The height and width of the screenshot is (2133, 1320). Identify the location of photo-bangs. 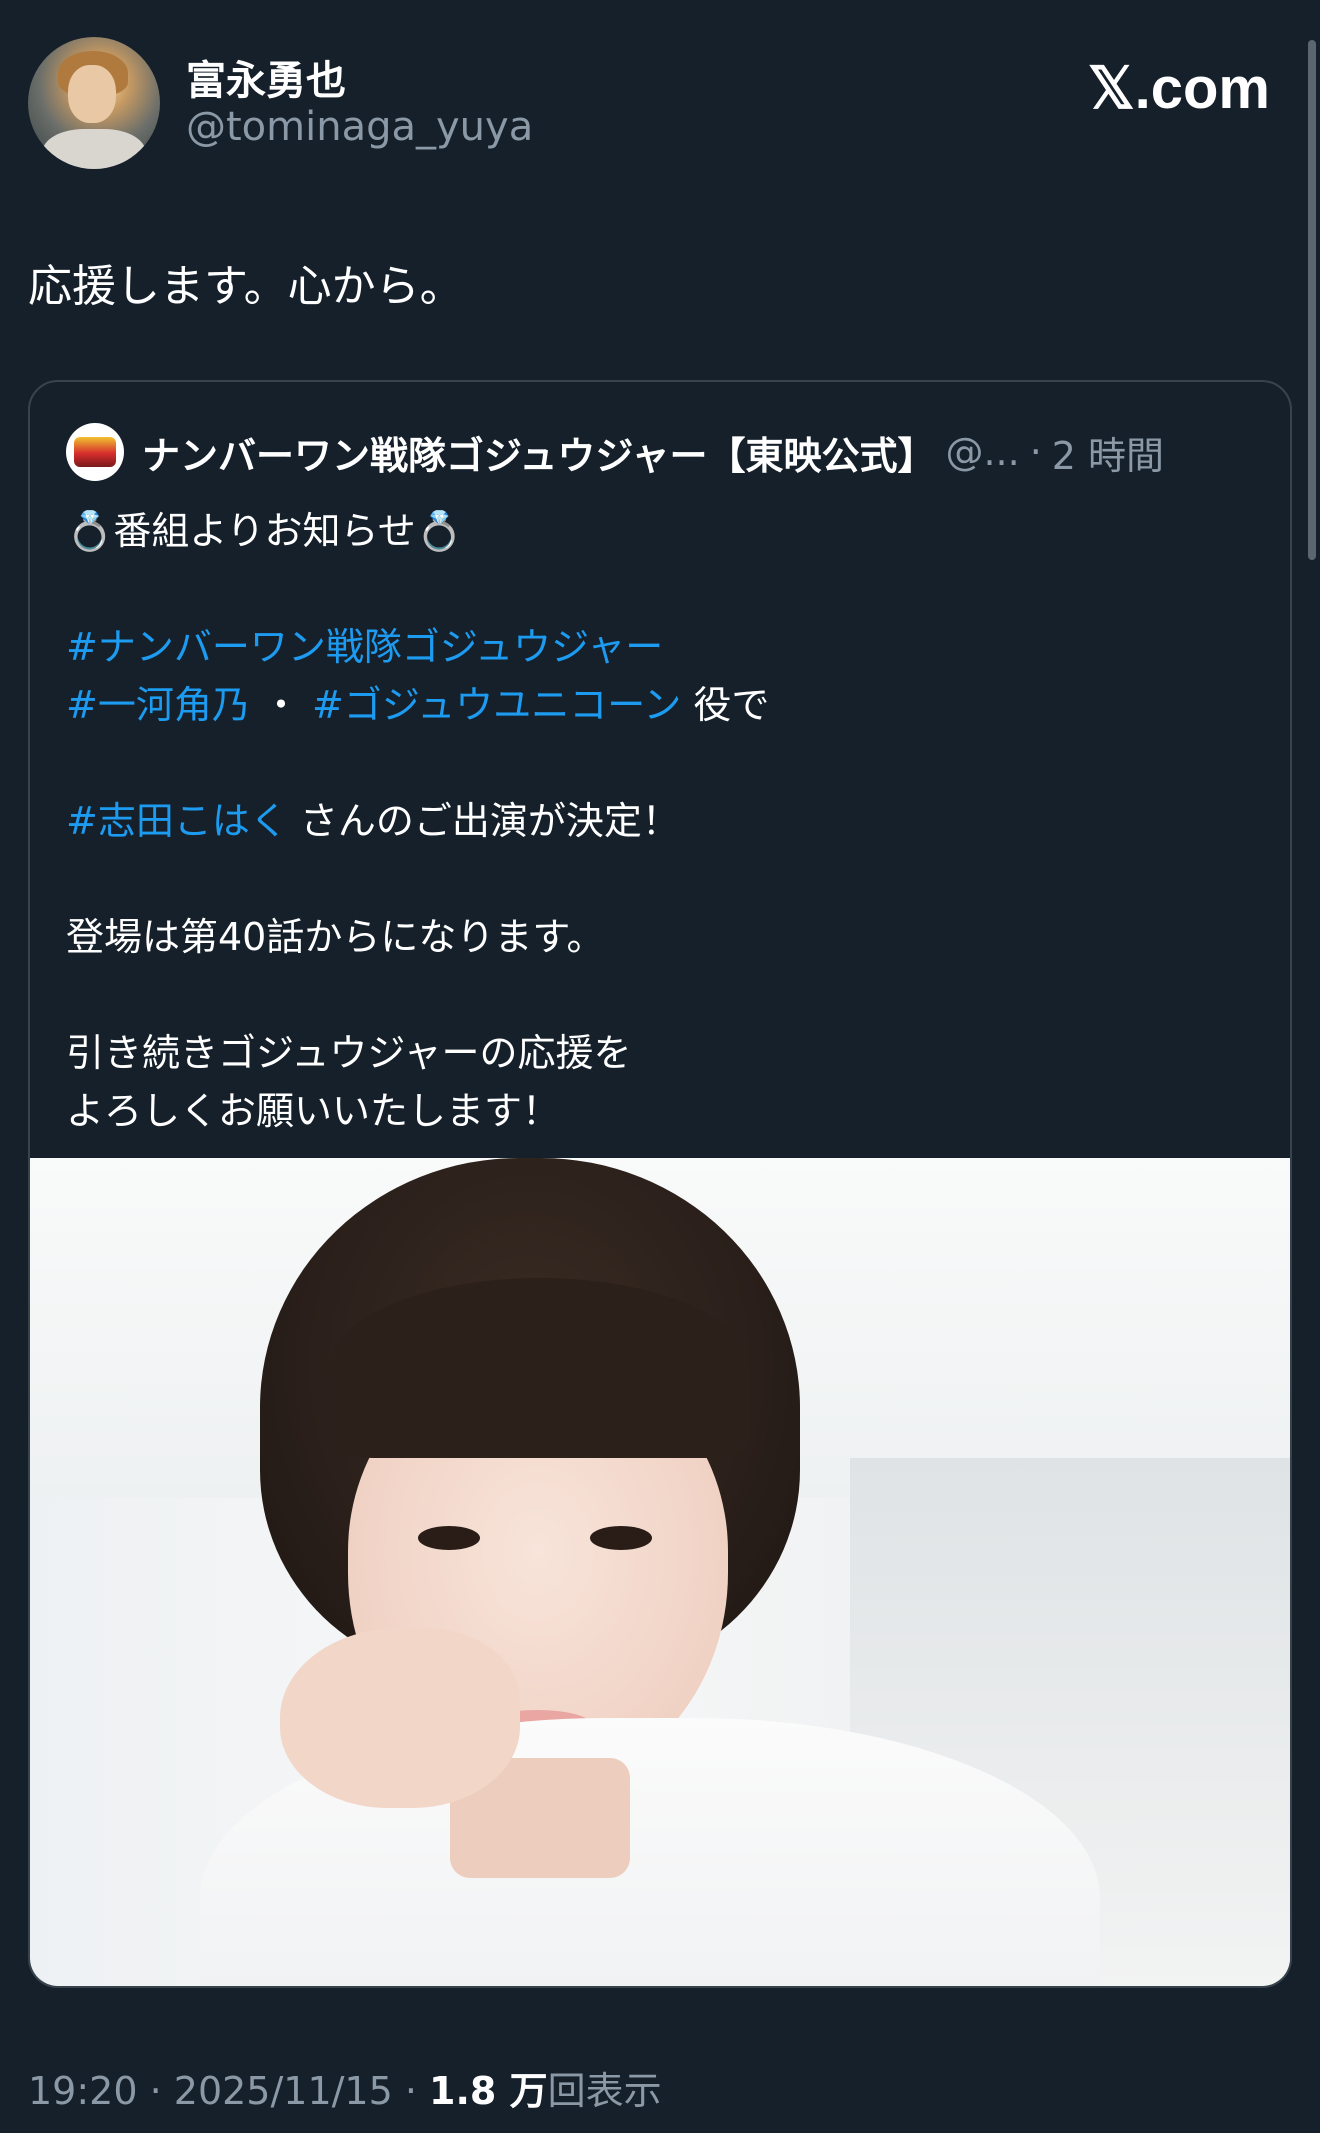
(540, 1368).